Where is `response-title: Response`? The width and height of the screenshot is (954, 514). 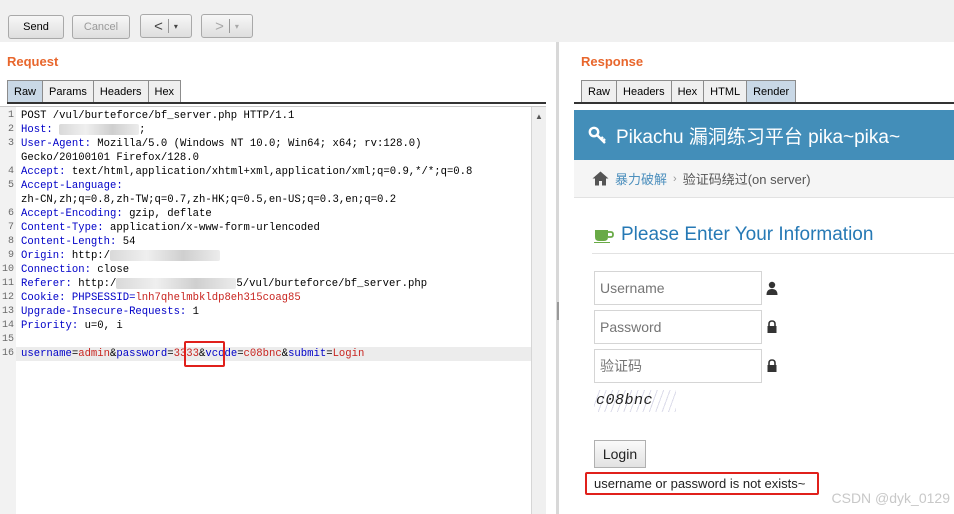
response-title: Response is located at coordinates (612, 61).